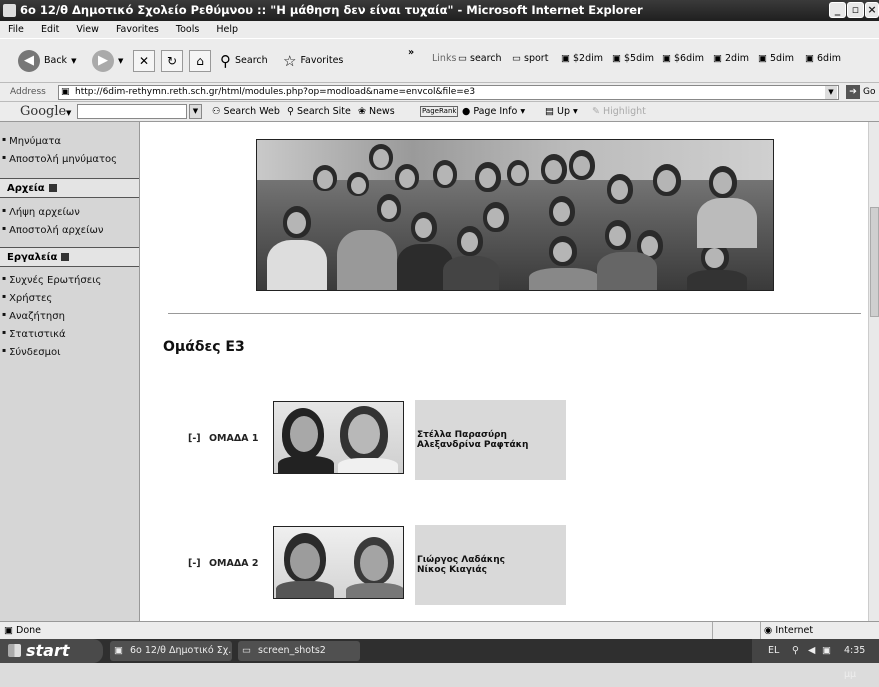  I want to click on team-2-toggle: [-], so click(194, 563).